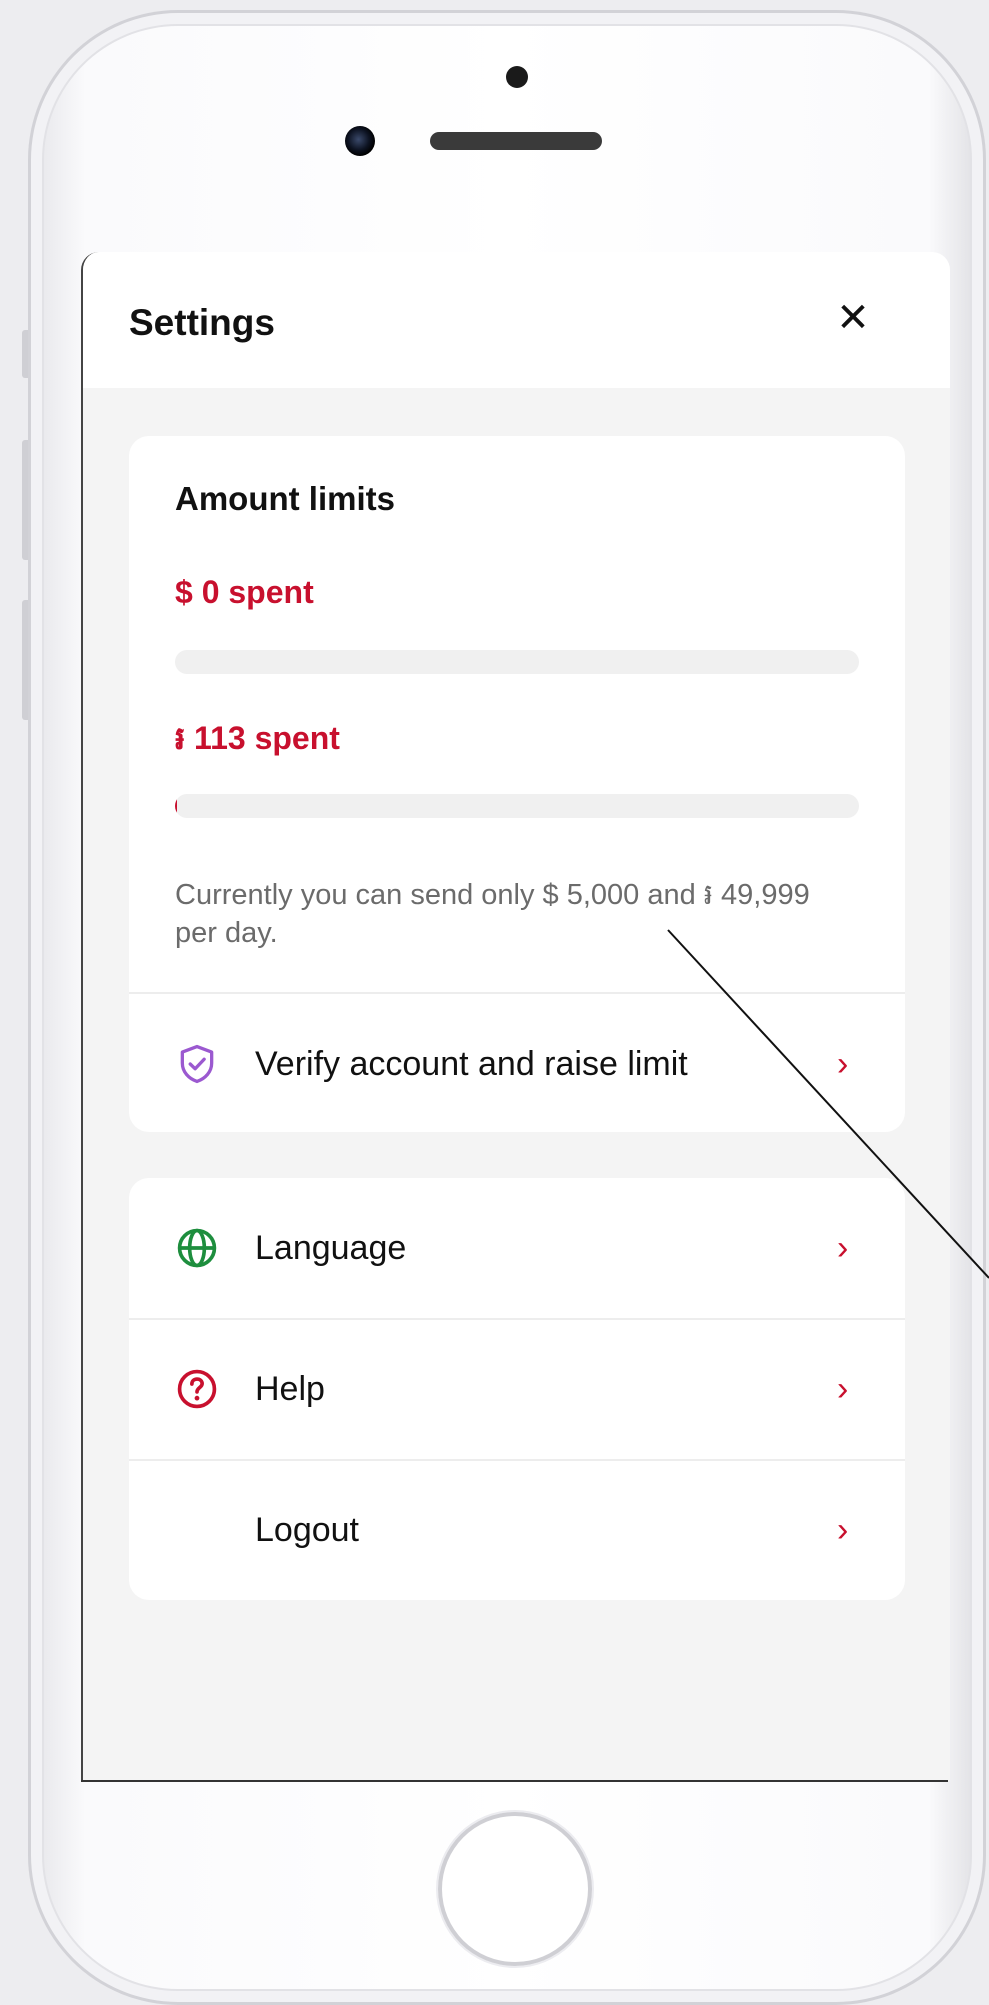 The image size is (989, 2005). I want to click on question-circle-icon, so click(197, 1389).